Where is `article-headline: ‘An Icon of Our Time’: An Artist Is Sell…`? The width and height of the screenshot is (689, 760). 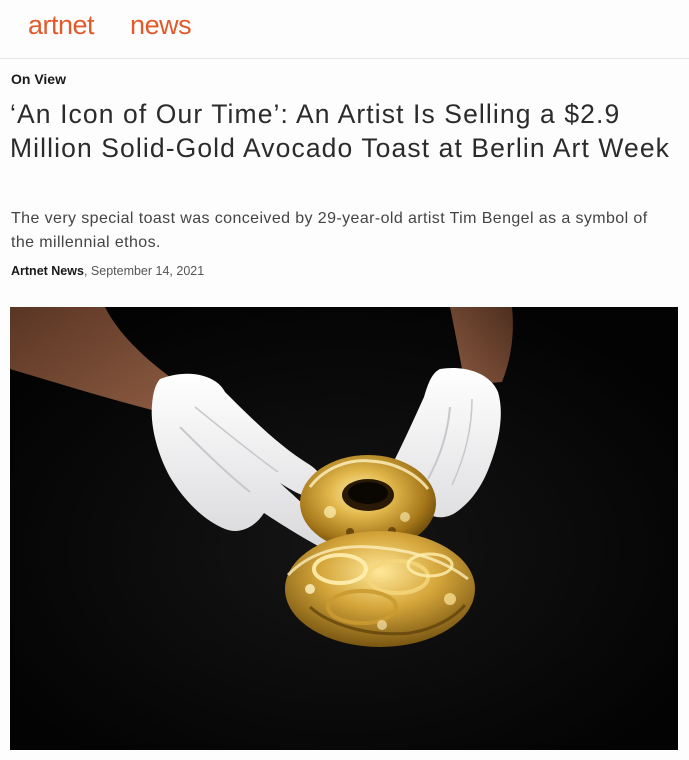 article-headline: ‘An Icon of Our Time’: An Artist Is Sell… is located at coordinates (340, 131).